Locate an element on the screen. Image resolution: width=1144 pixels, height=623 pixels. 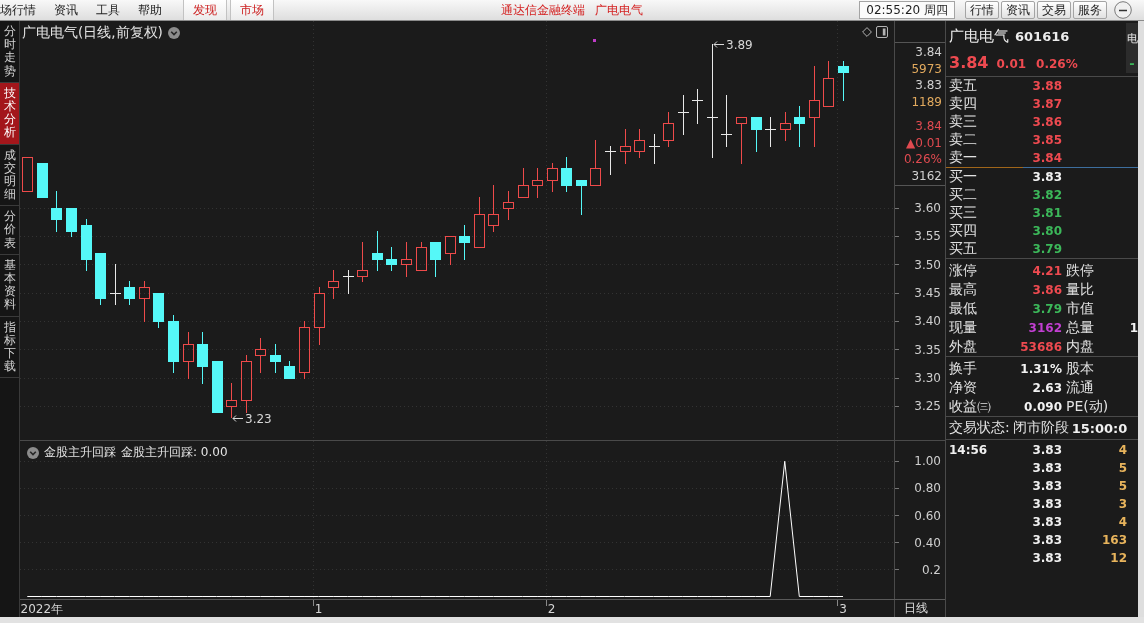
marker-icon is located at coordinates (594, 40).